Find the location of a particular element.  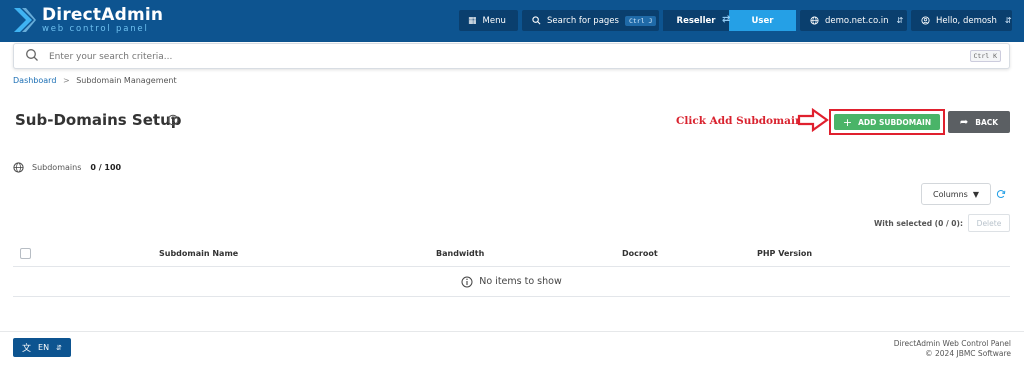

question-circle-icon is located at coordinates (173, 120).